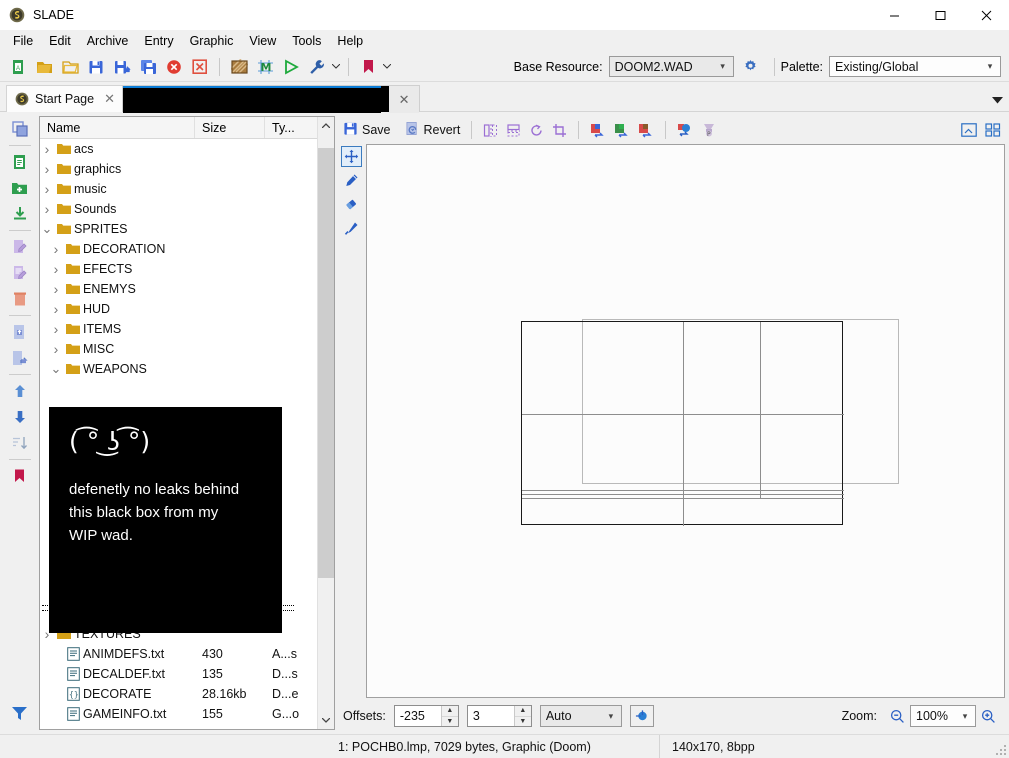  Describe the element at coordinates (490, 130) in the screenshot. I see `mirror-horizontal-icon` at that location.